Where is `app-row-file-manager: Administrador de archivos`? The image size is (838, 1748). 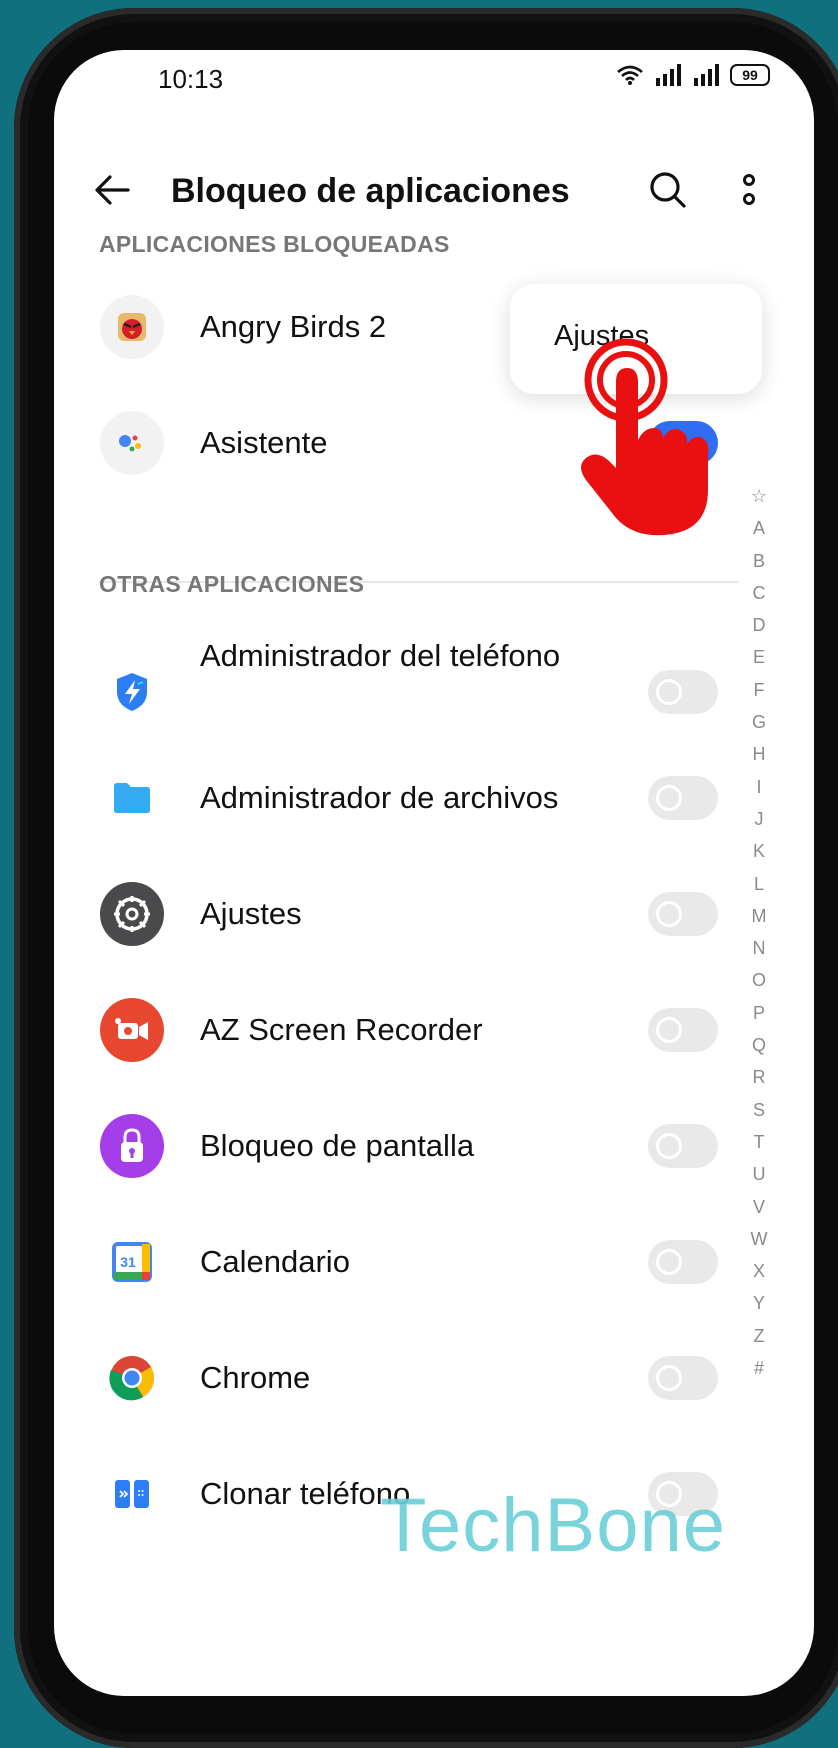
app-row-file-manager: Administrador de archivos is located at coordinates (404, 798).